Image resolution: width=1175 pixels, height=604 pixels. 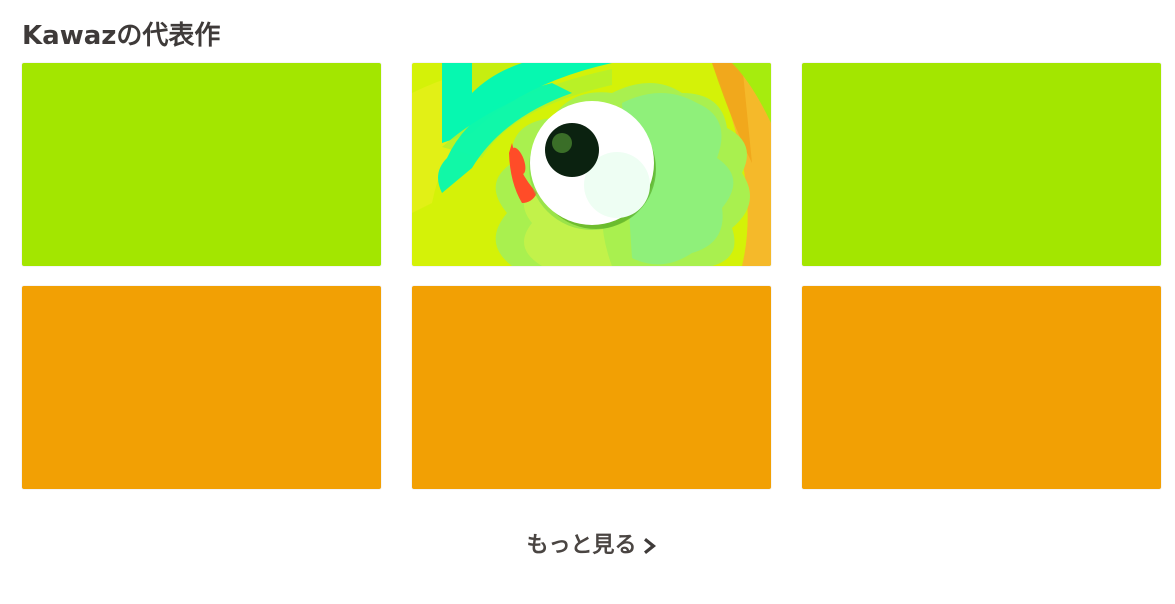 I want to click on more-link-label: もっと見る, so click(x=581, y=545).